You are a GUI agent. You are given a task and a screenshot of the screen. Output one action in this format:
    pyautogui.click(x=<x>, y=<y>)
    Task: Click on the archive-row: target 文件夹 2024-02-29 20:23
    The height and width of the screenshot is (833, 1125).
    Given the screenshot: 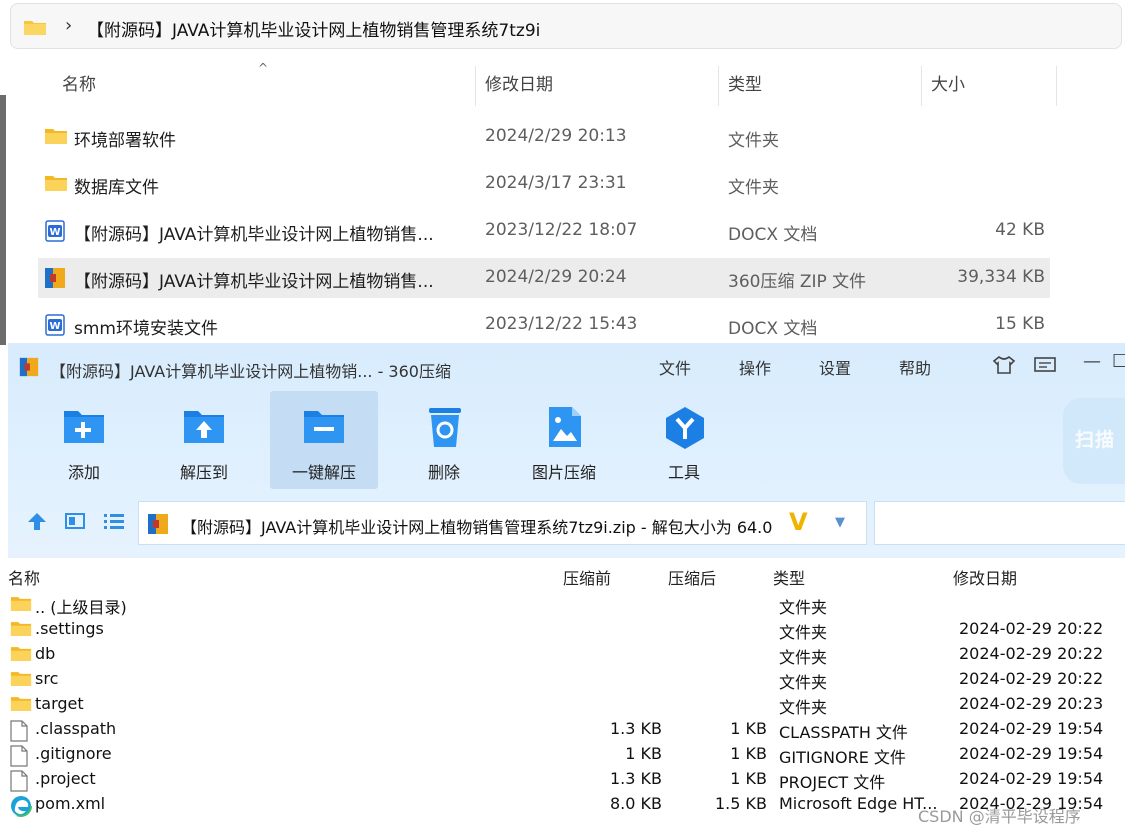 What is the action you would take?
    pyautogui.click(x=566, y=704)
    